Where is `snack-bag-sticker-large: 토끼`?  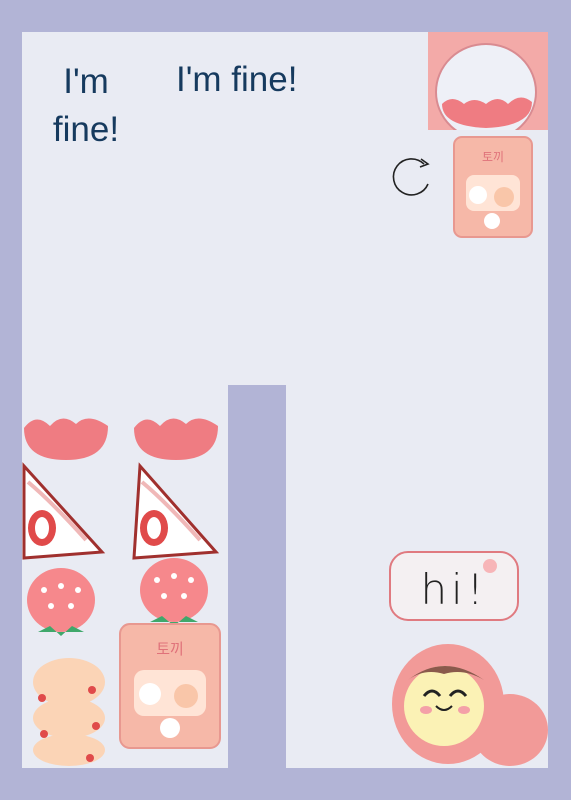
snack-bag-sticker-large: 토끼 is located at coordinates (170, 686).